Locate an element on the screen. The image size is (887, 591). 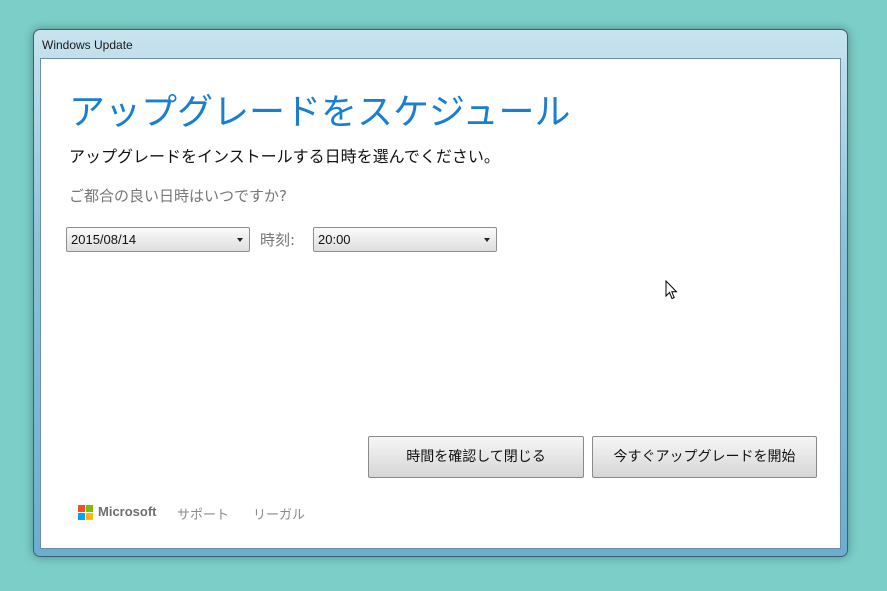
time-label: 時刻: is located at coordinates (278, 240).